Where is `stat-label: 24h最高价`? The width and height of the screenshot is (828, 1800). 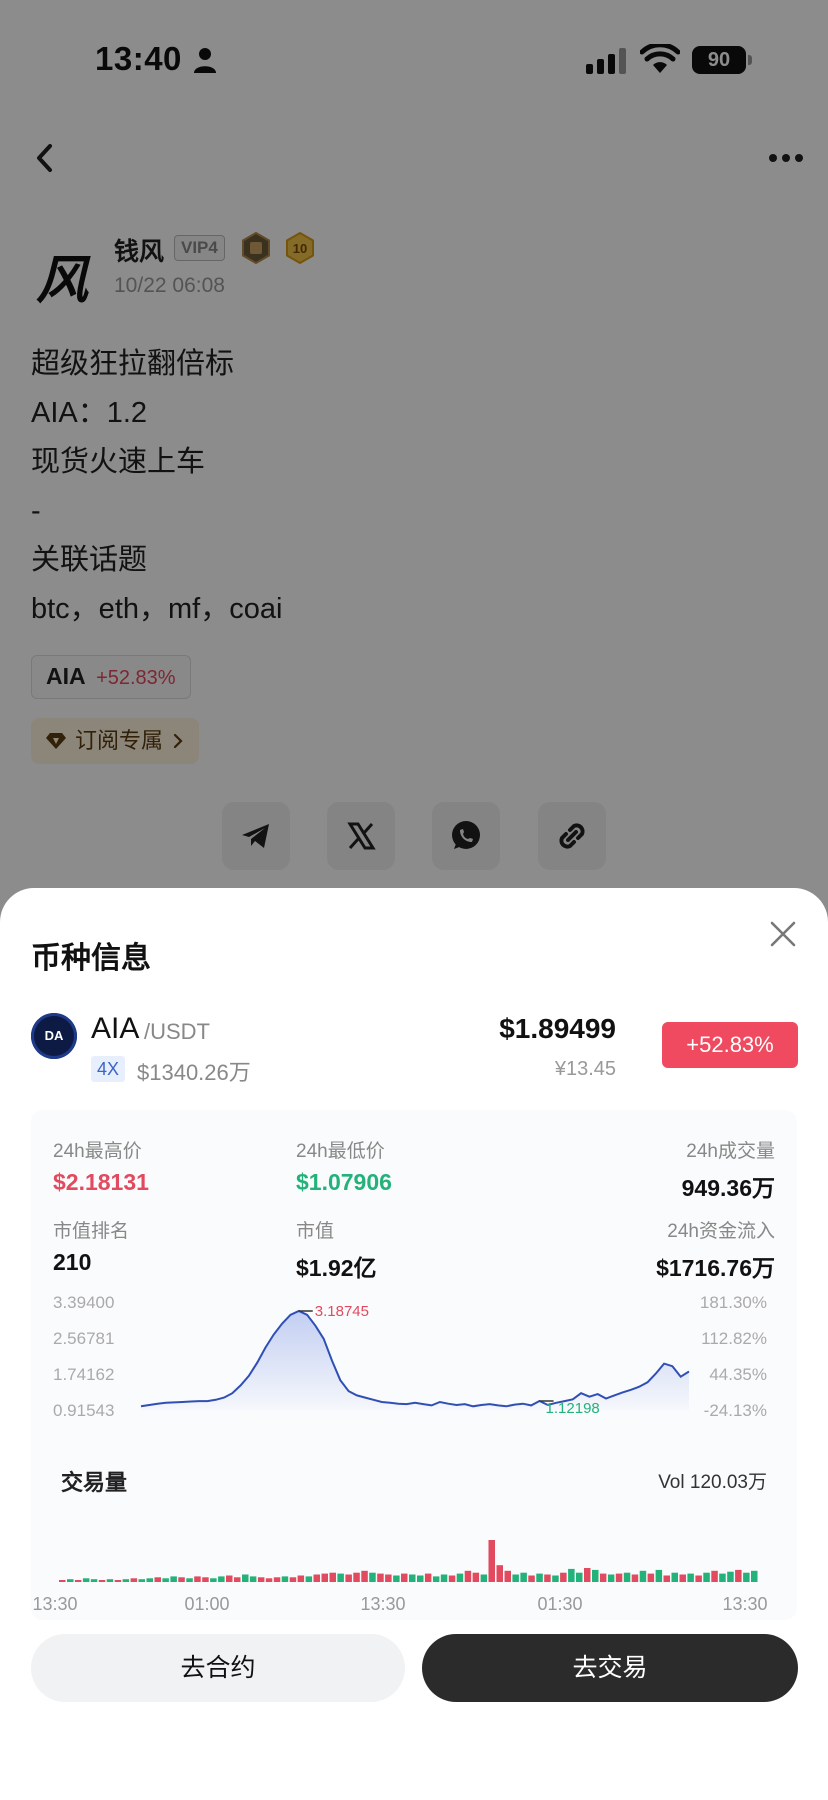
stat-label: 24h最高价 is located at coordinates (97, 1151).